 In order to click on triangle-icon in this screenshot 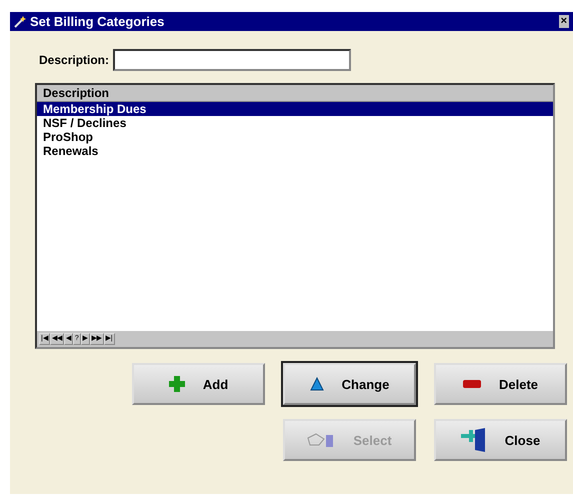, I will do `click(317, 384)`.